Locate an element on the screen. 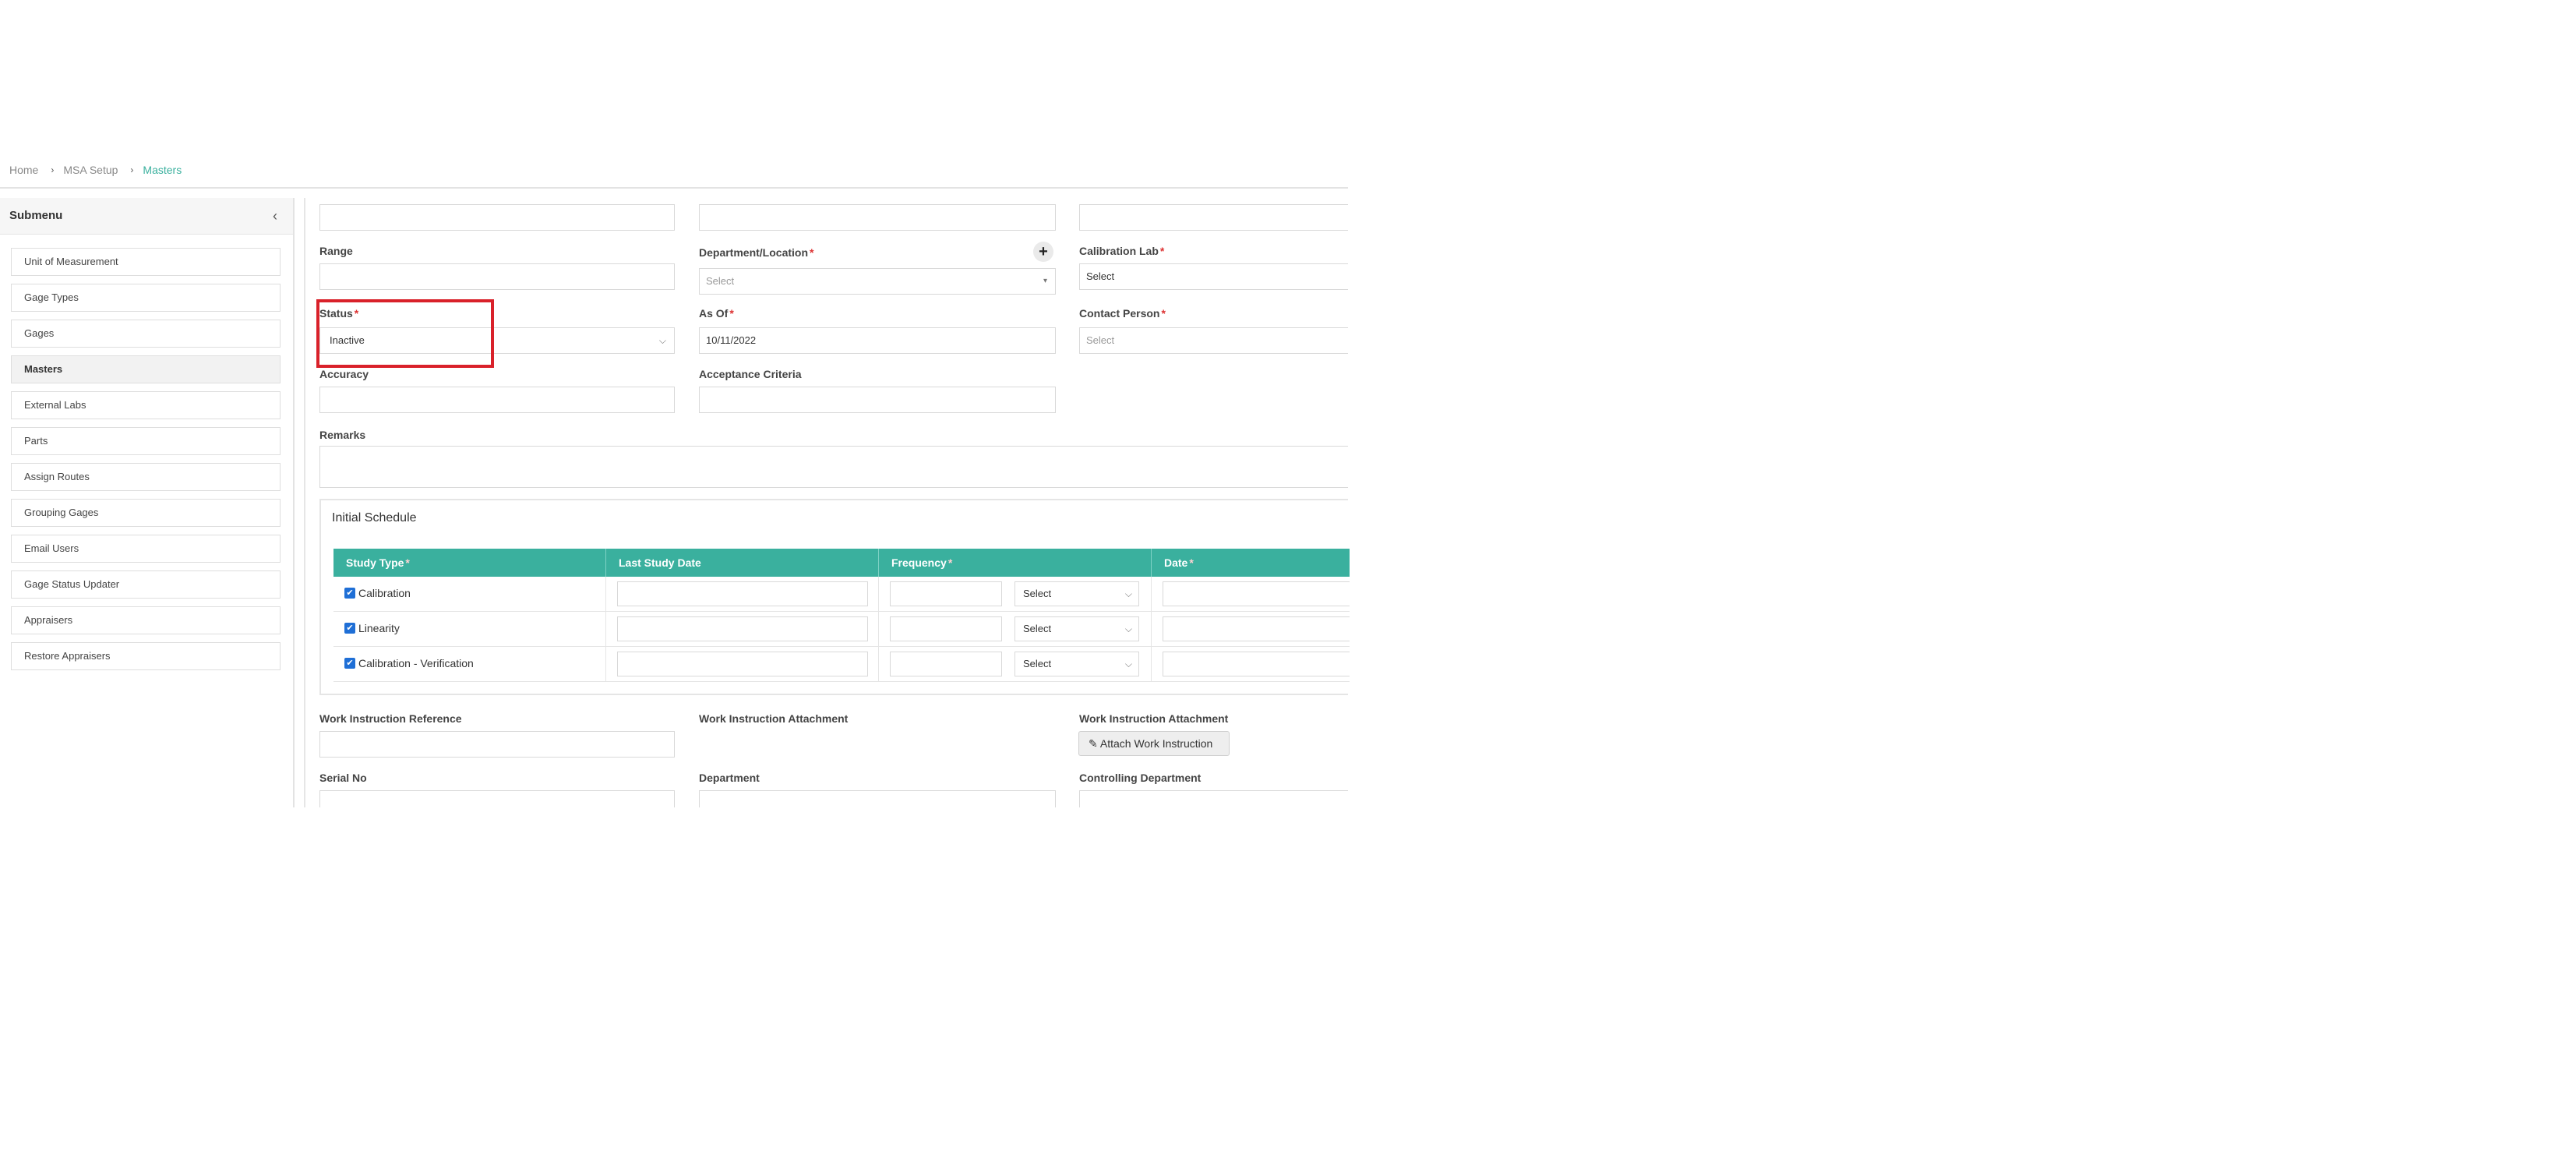  content-scroll-divider is located at coordinates (304, 502).